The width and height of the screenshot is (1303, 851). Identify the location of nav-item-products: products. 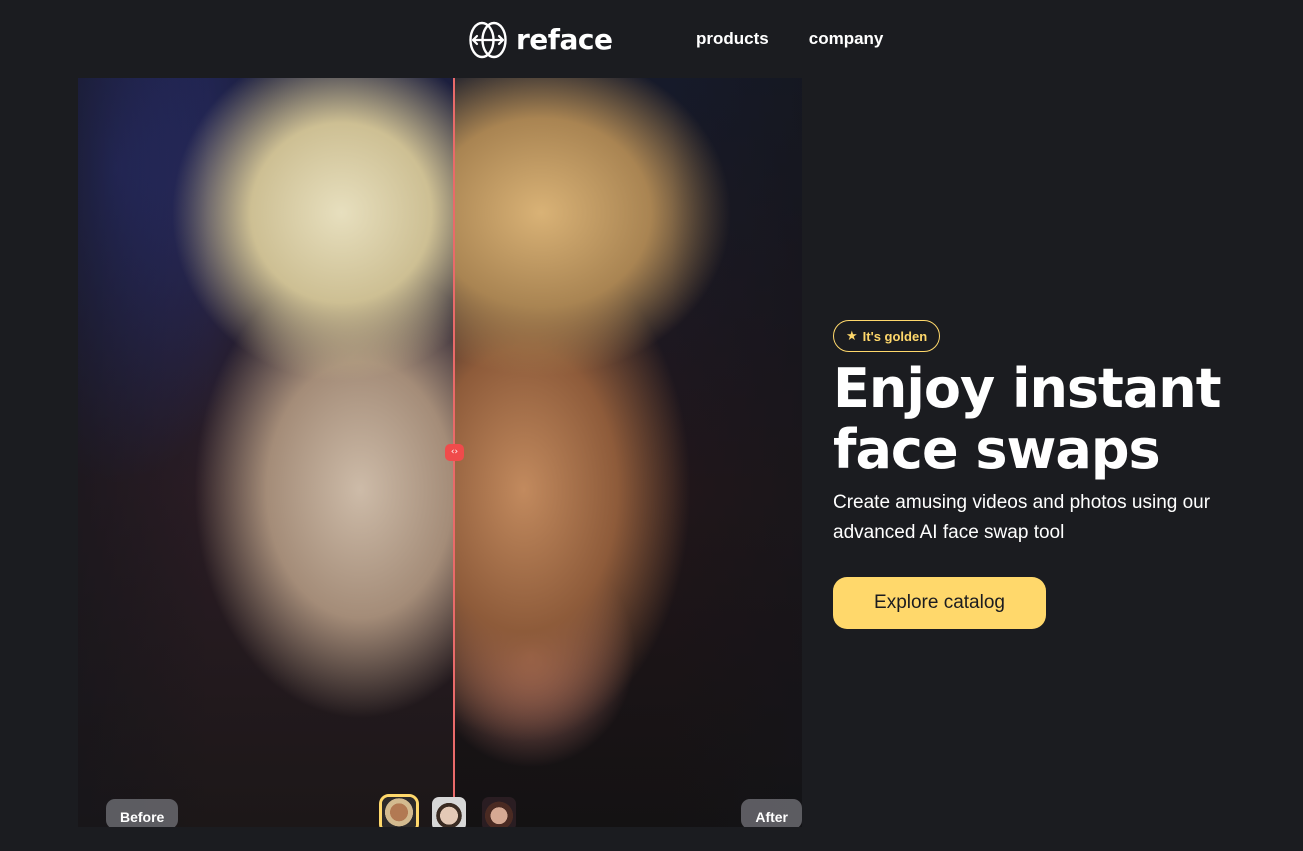
(732, 39).